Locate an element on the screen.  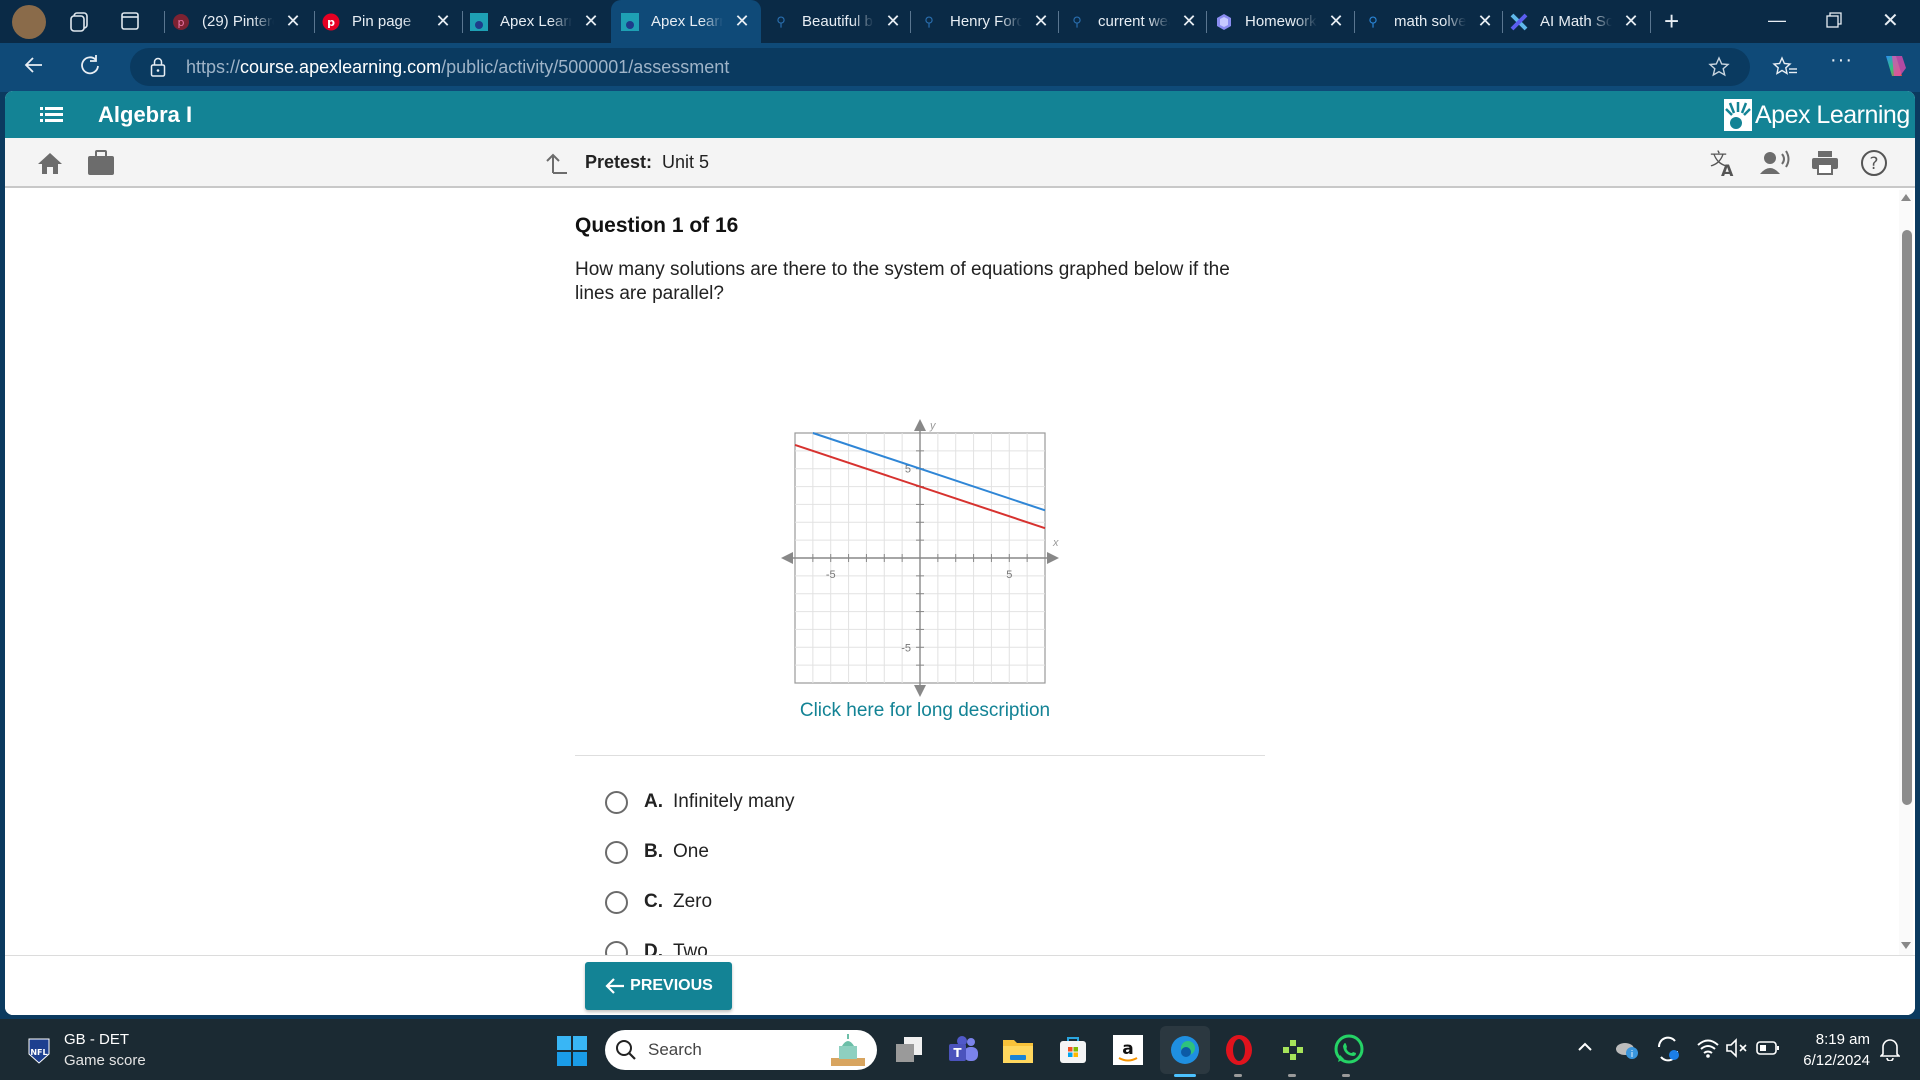
choice-a: A. Infinitely many is located at coordinates (699, 802).